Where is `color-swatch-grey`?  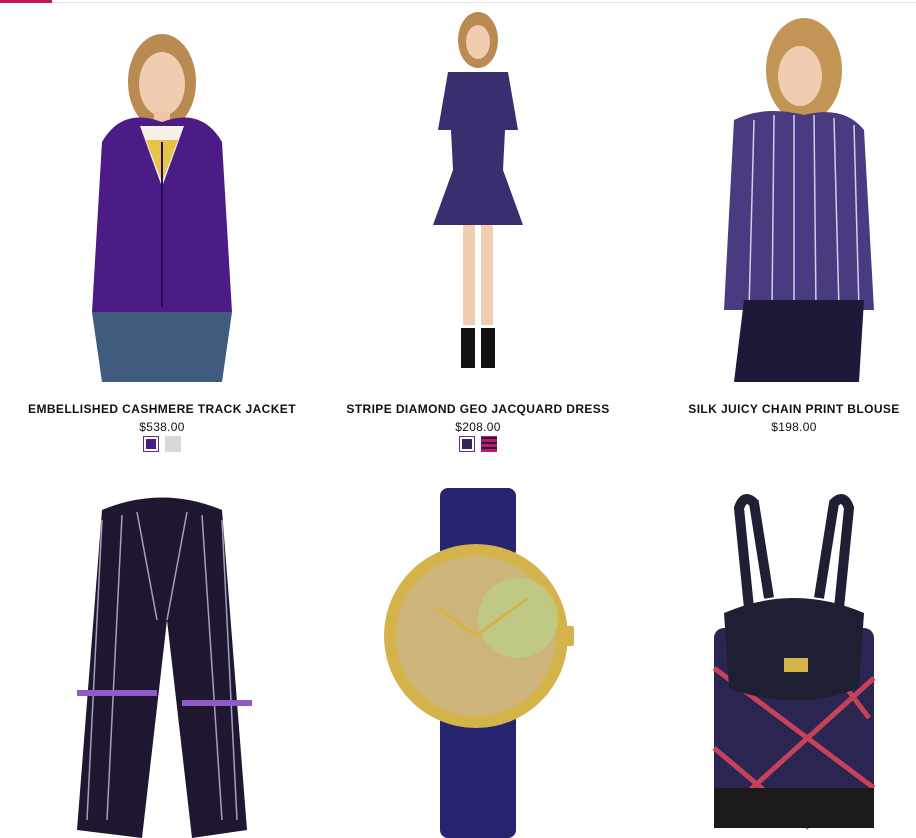
color-swatch-grey is located at coordinates (173, 444).